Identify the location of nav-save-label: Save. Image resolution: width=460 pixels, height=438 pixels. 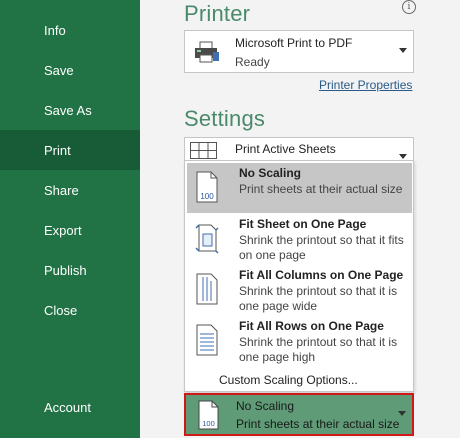
(59, 70).